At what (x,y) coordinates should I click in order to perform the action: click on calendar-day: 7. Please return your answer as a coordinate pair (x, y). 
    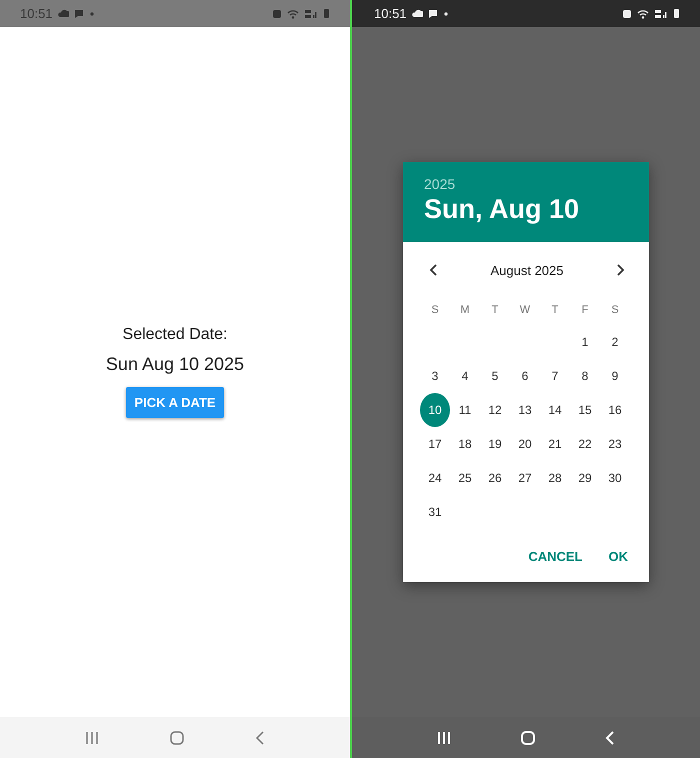
    Looking at the image, I should click on (555, 376).